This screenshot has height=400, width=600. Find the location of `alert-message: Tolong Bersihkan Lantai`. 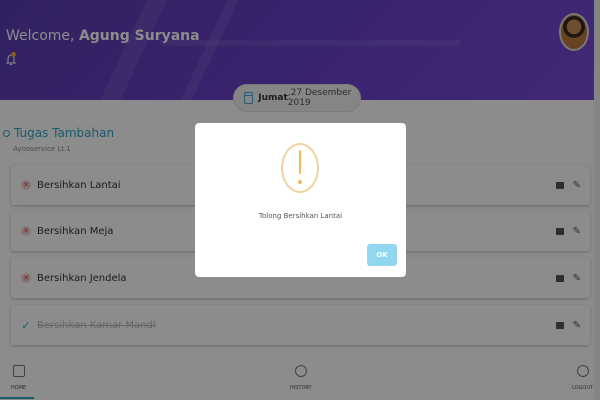

alert-message: Tolong Bersihkan Lantai is located at coordinates (300, 216).